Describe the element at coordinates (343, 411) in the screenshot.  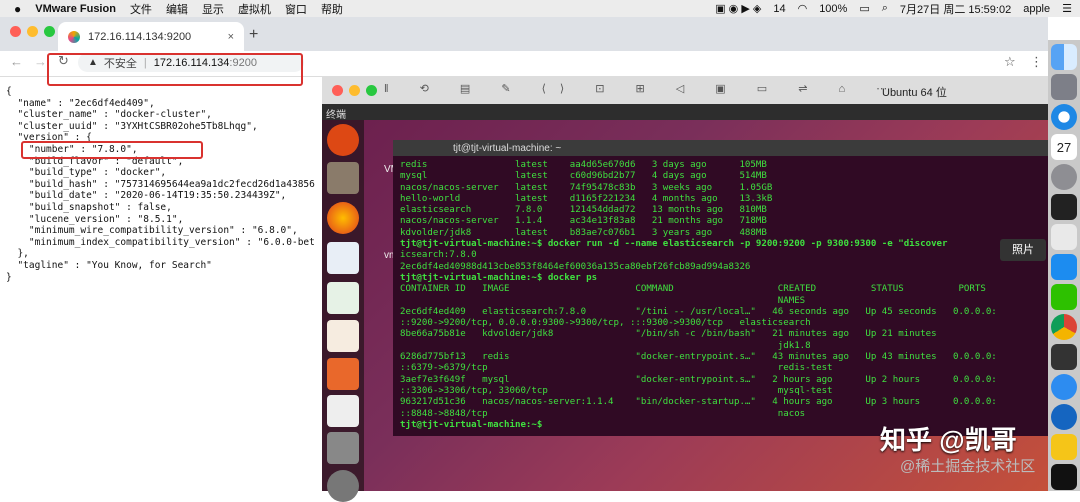
I see `amazon-icon` at that location.